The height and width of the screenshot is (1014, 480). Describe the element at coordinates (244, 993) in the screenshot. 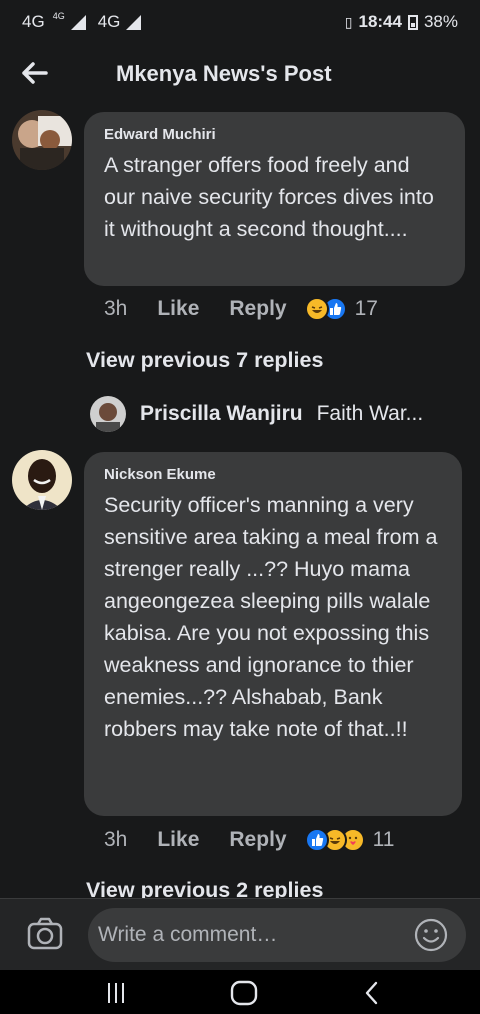

I see `home-icon` at that location.